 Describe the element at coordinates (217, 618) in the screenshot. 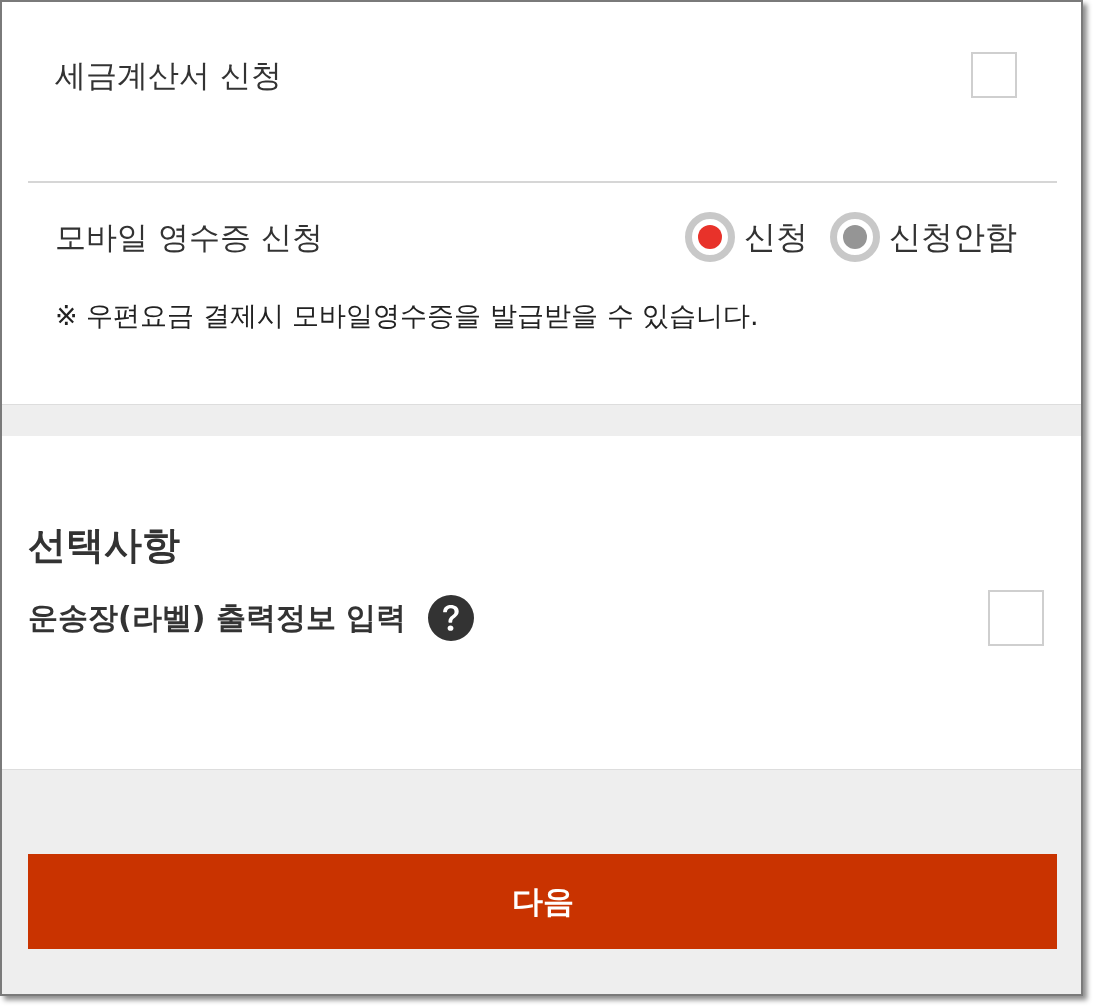

I see `label-print-info-label: 운송장(라벨) 출력정보 입력` at that location.